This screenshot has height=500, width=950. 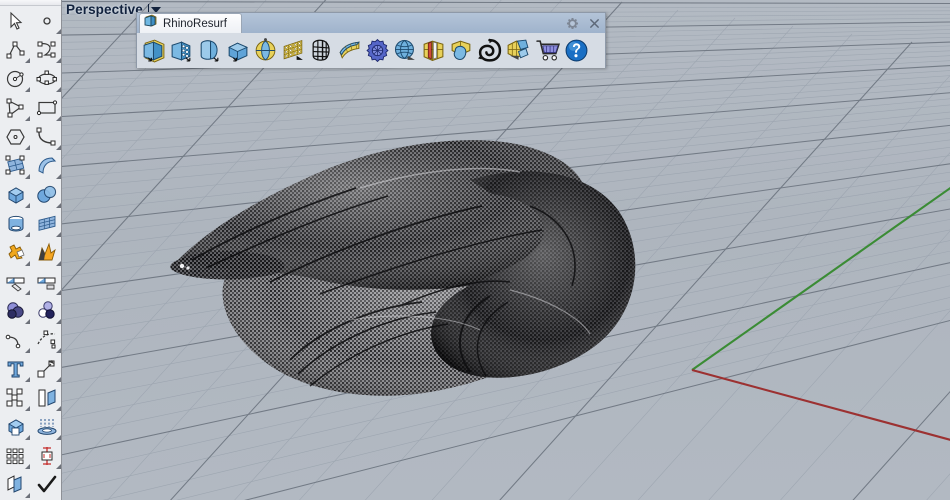 I want to click on sidebar-item-blend-curve, so click(x=46, y=339).